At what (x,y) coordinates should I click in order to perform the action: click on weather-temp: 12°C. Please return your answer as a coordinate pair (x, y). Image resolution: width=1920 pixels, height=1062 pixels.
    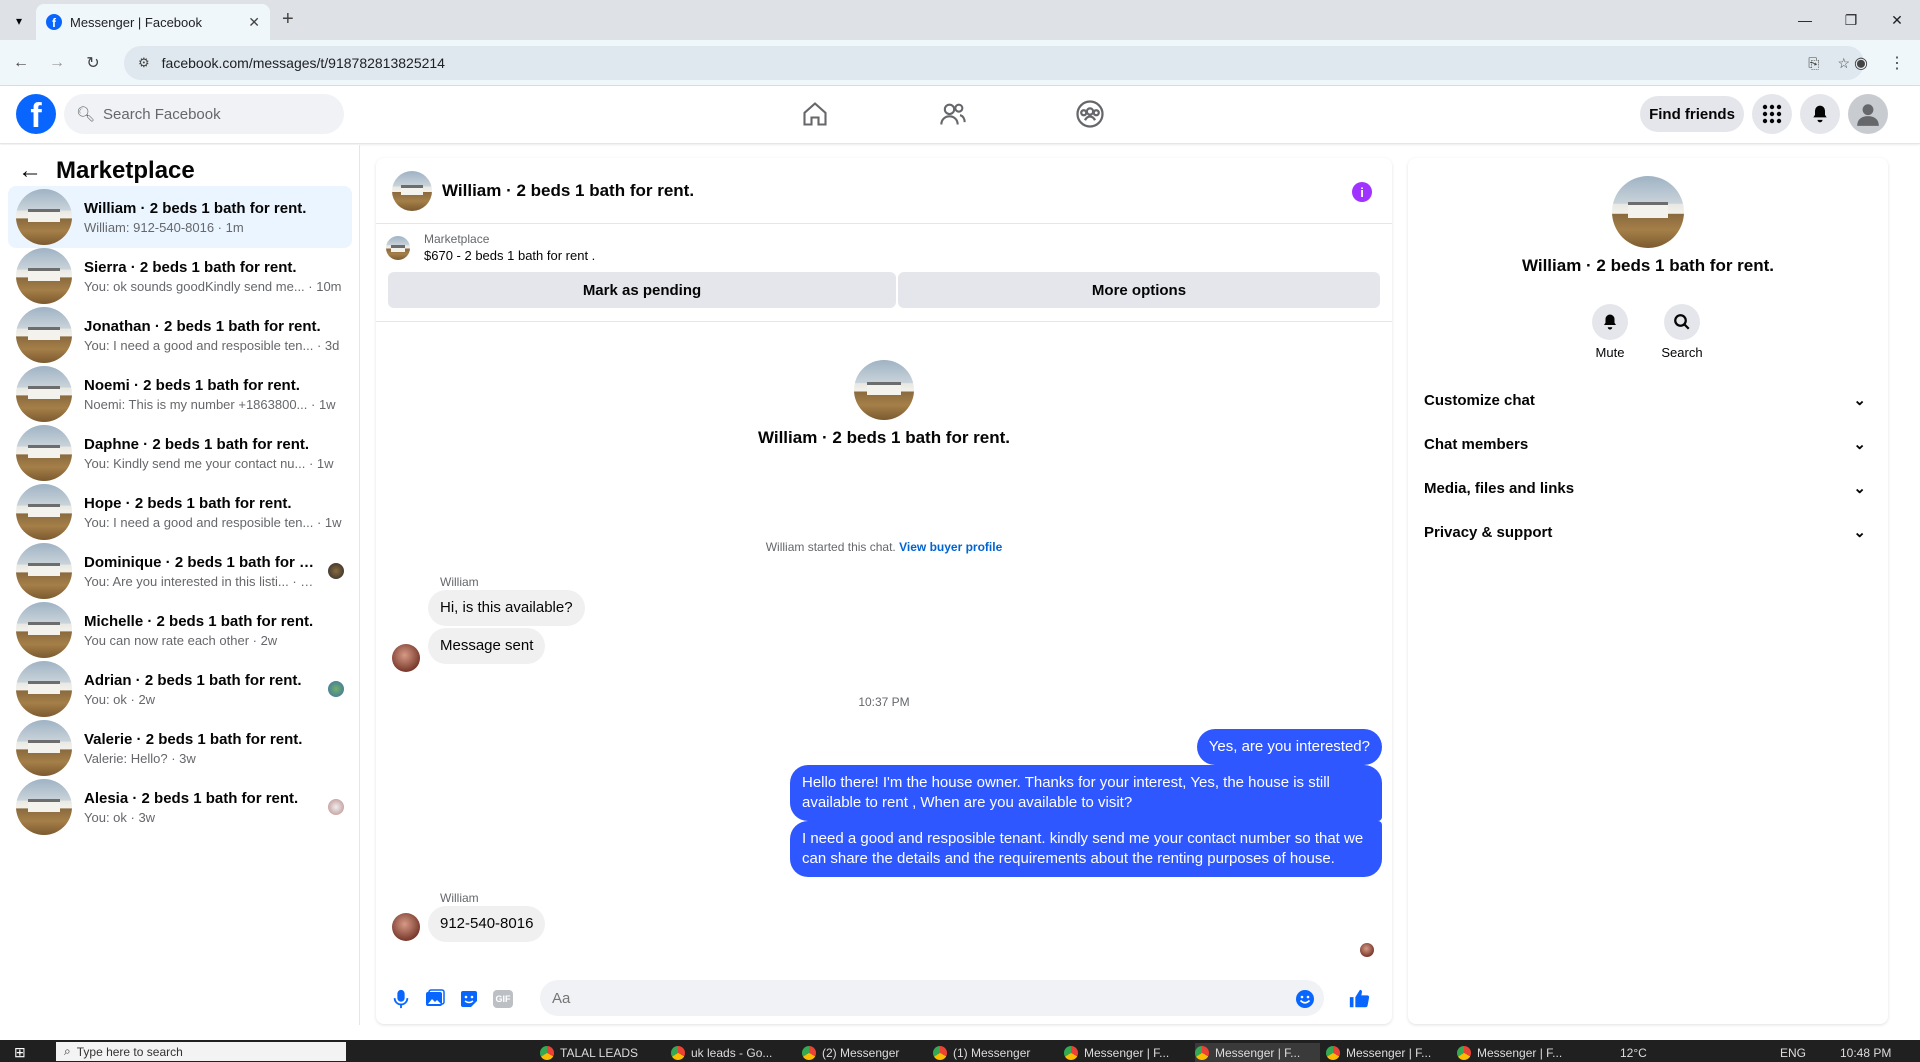
    Looking at the image, I should click on (1633, 1052).